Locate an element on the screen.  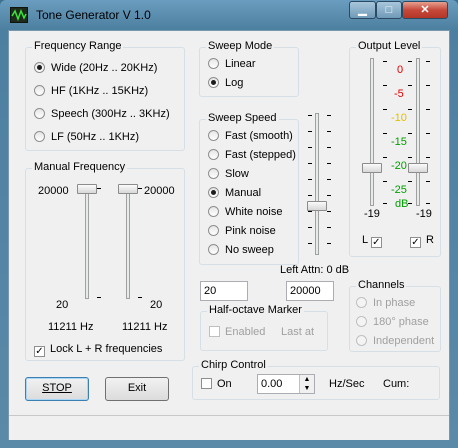
close-button: ✕ is located at coordinates (425, 10).